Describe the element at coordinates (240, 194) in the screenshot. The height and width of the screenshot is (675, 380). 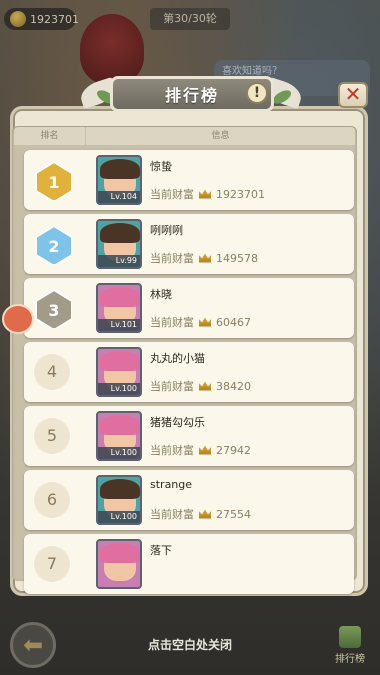
I see `wealth-value: 1923701` at that location.